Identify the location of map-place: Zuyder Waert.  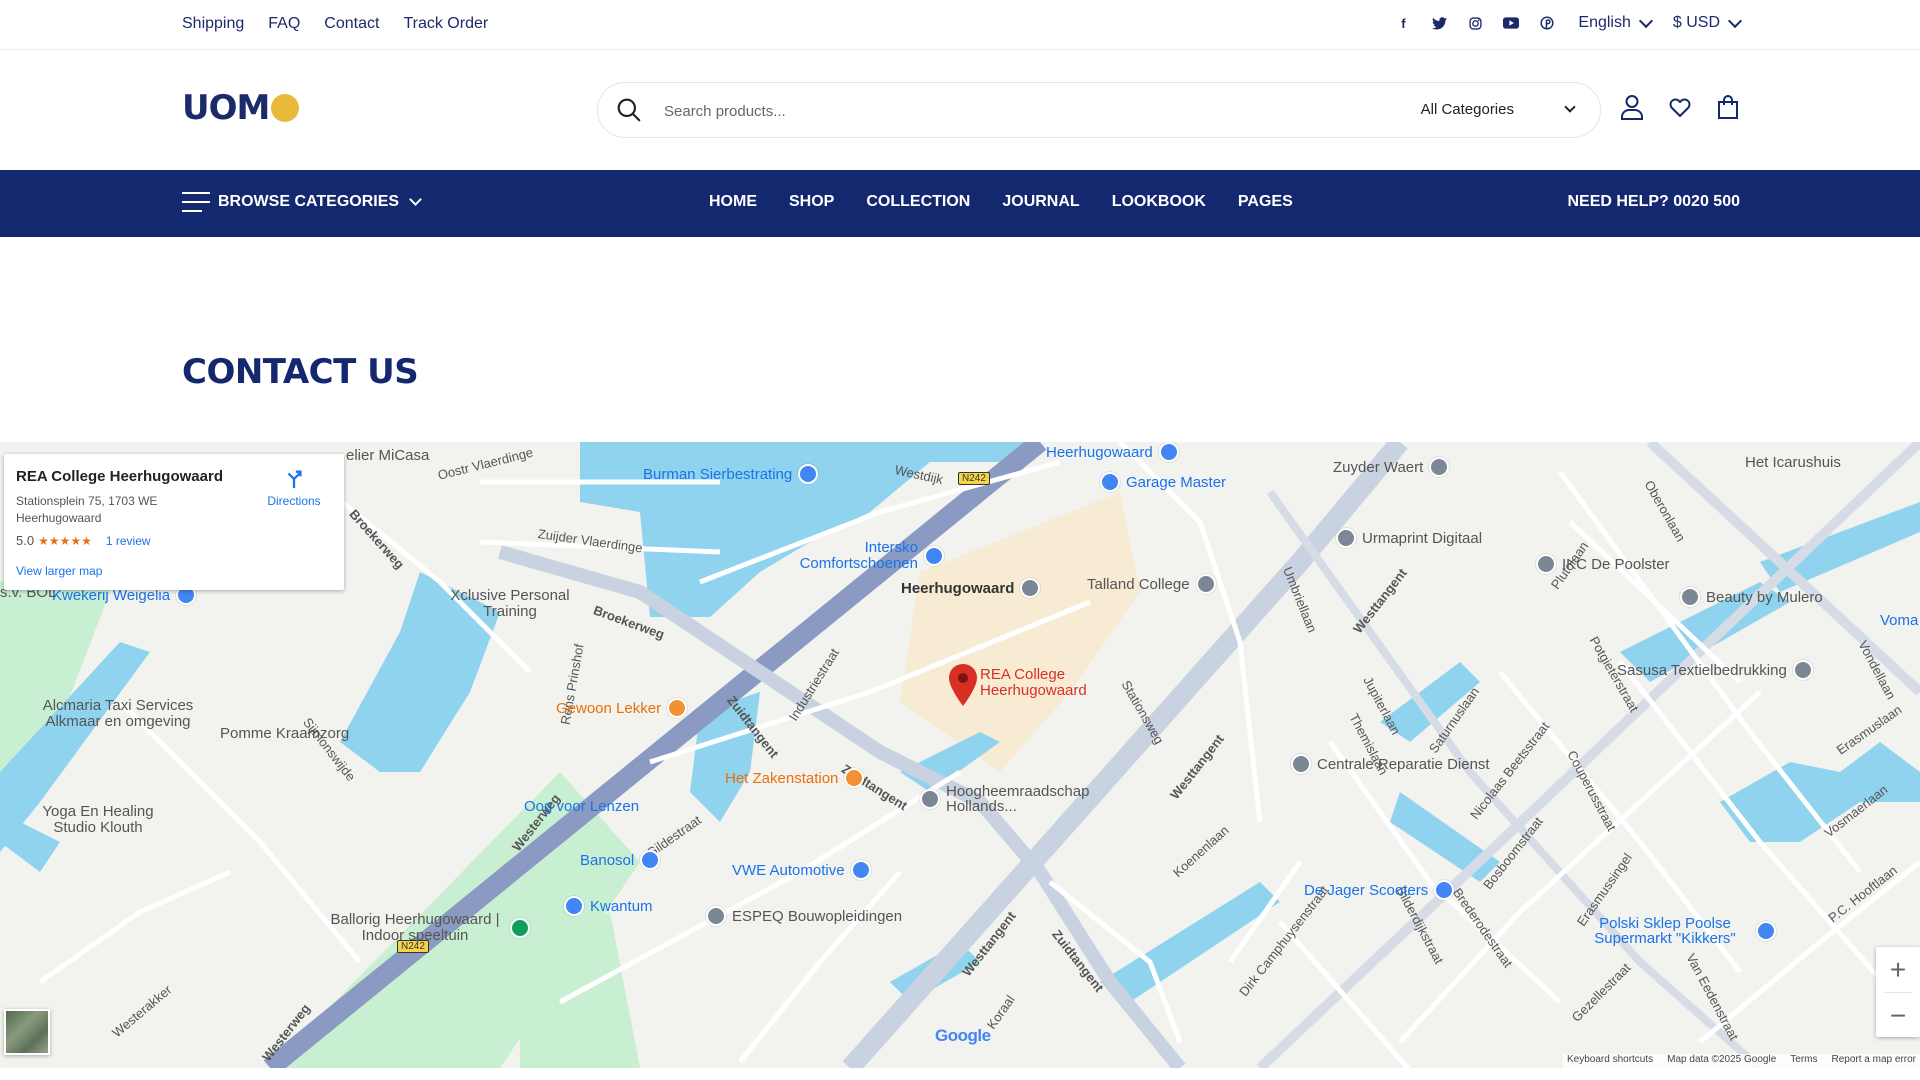
(1391, 467).